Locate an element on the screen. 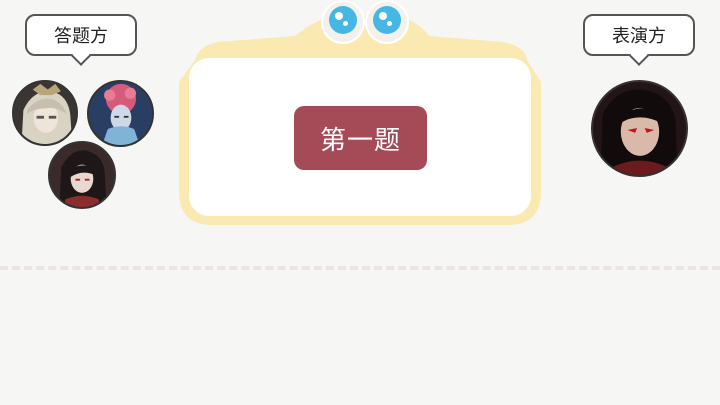 This screenshot has height=405, width=720. answer-side-text: 答题方 is located at coordinates (81, 36).